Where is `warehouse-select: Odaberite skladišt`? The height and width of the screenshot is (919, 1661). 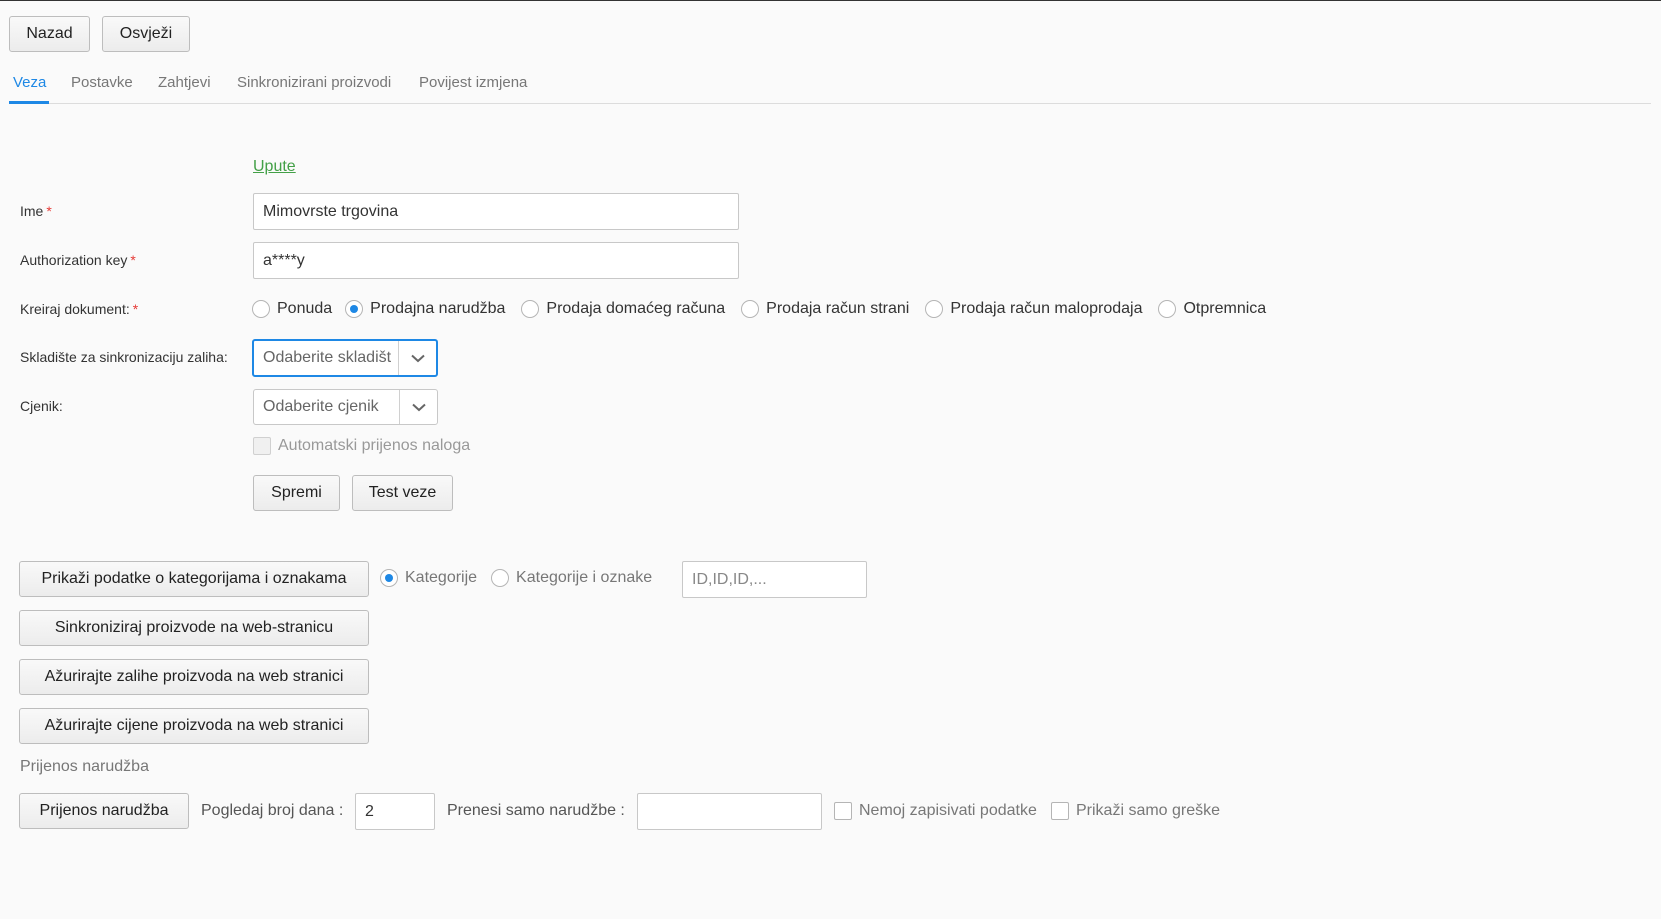
warehouse-select: Odaberite skladišt is located at coordinates (345, 358).